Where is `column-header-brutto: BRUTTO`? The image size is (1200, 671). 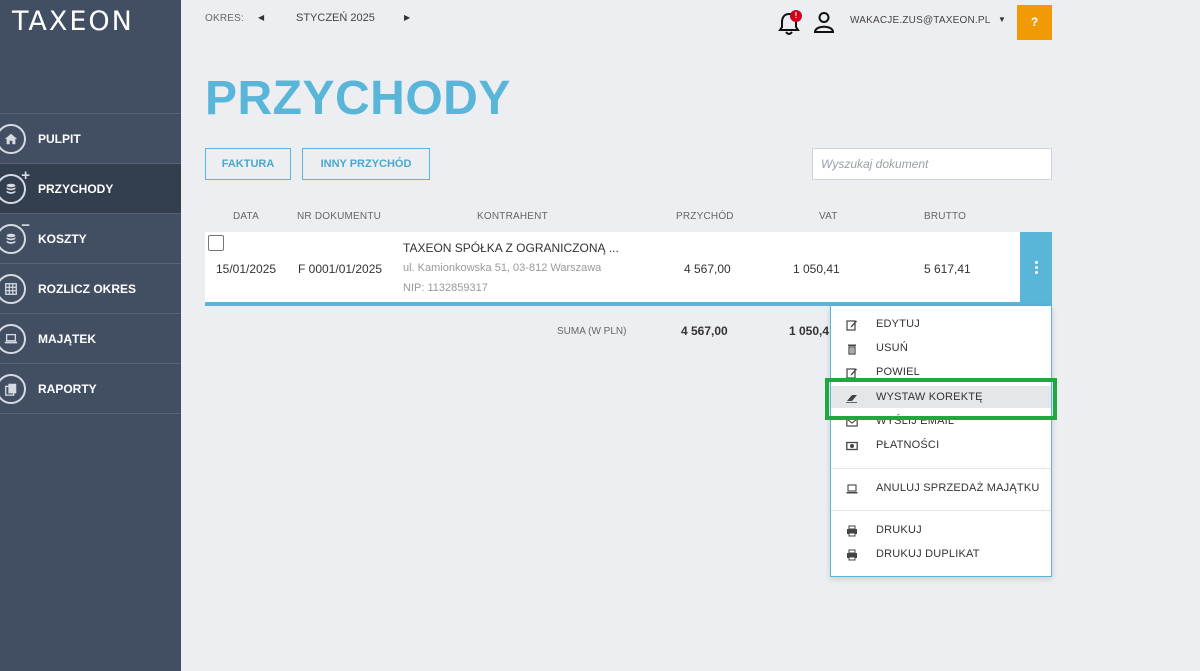 column-header-brutto: BRUTTO is located at coordinates (945, 216).